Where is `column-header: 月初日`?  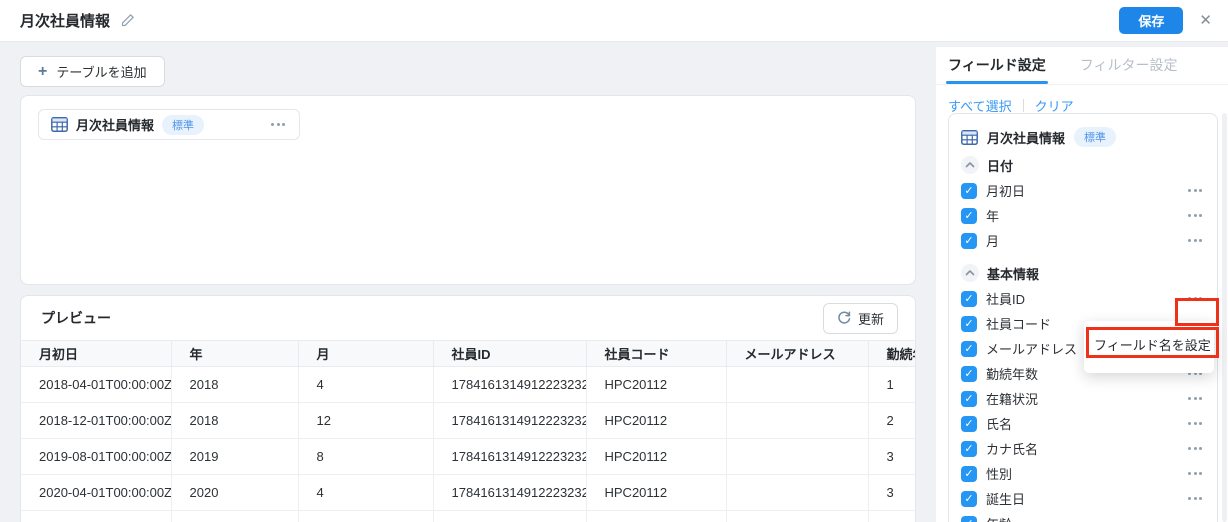 column-header: 月初日 is located at coordinates (96, 353).